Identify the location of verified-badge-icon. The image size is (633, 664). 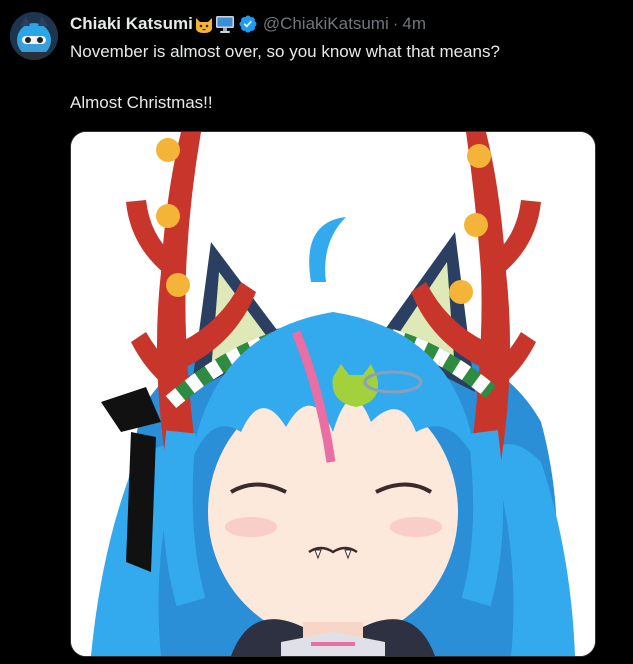
(248, 24).